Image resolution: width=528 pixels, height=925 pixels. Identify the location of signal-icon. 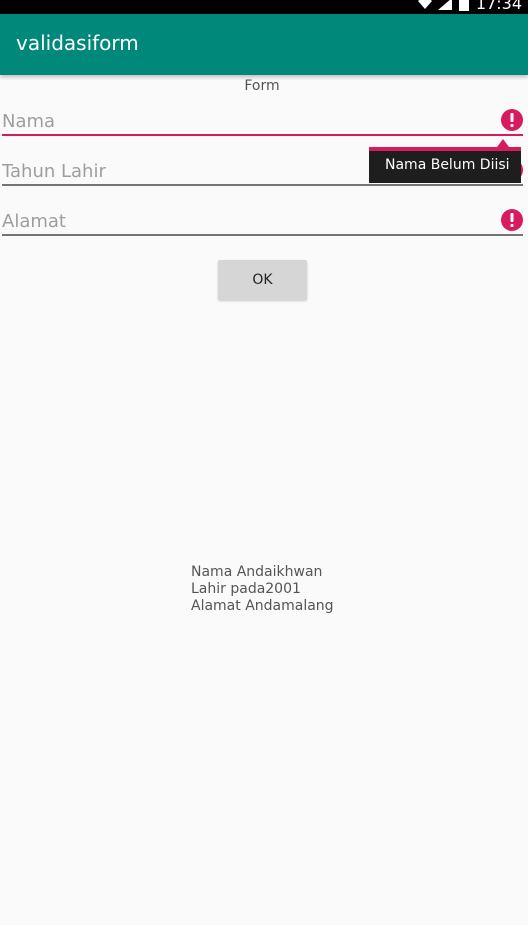
(444, 5).